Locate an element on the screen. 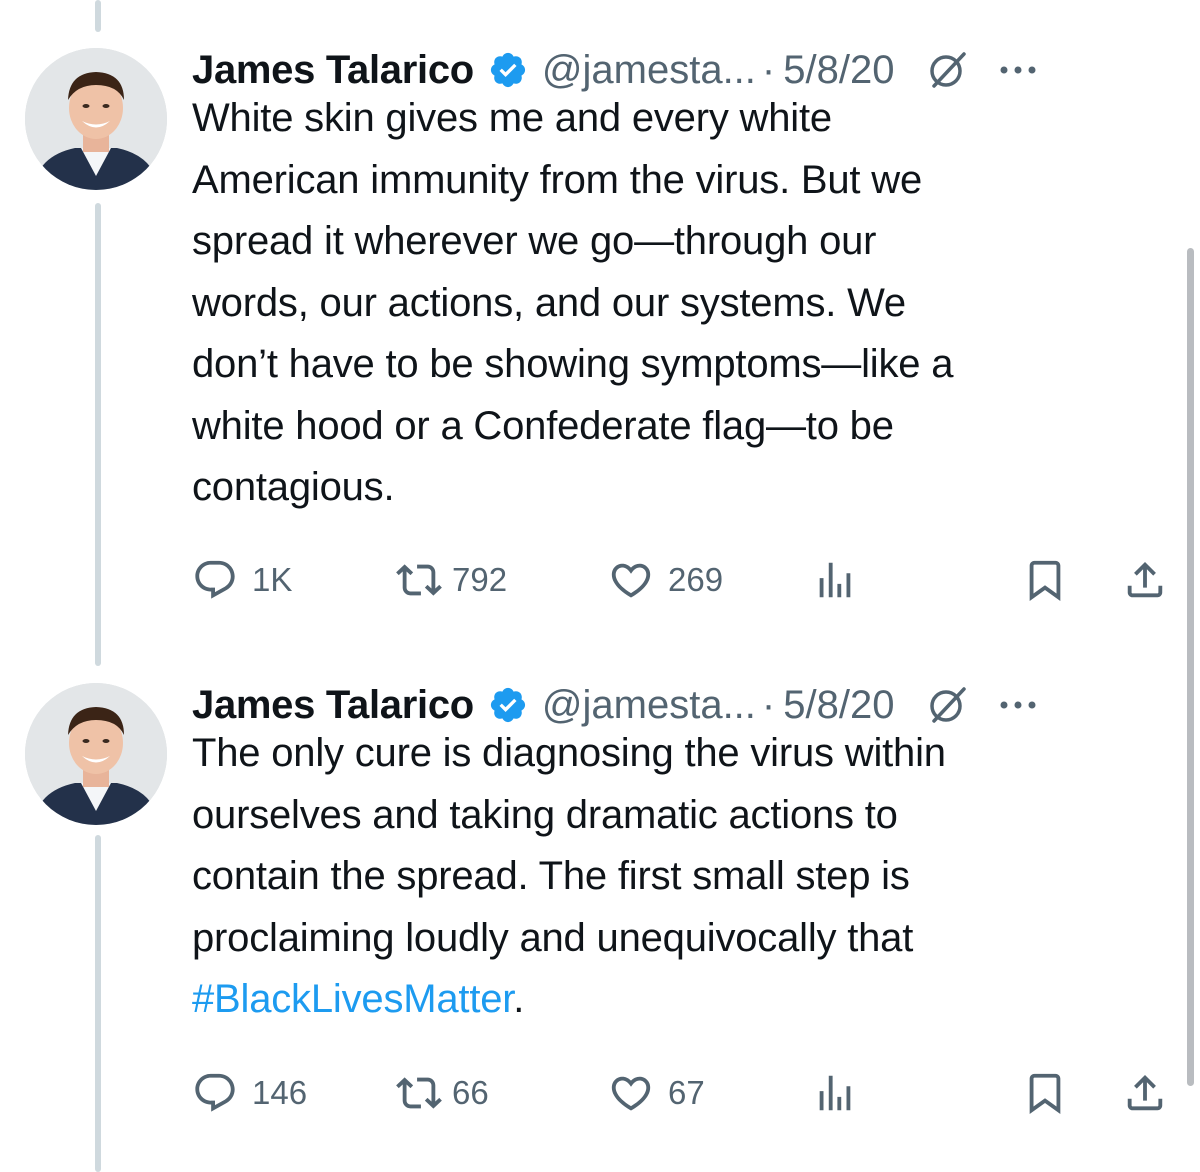  thread-line-top is located at coordinates (98, 16).